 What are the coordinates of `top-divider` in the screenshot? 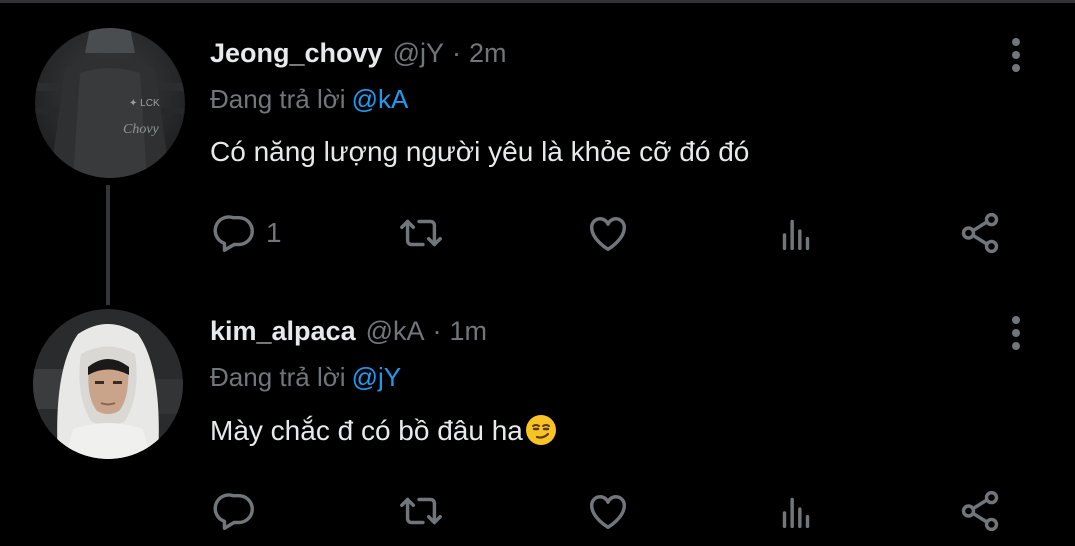 It's located at (537, 1).